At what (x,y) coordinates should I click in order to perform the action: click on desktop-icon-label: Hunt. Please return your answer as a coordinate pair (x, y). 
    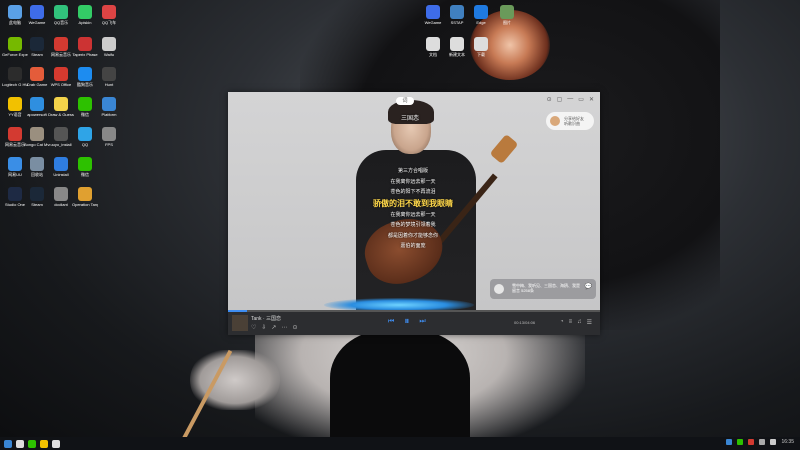
    Looking at the image, I should click on (109, 84).